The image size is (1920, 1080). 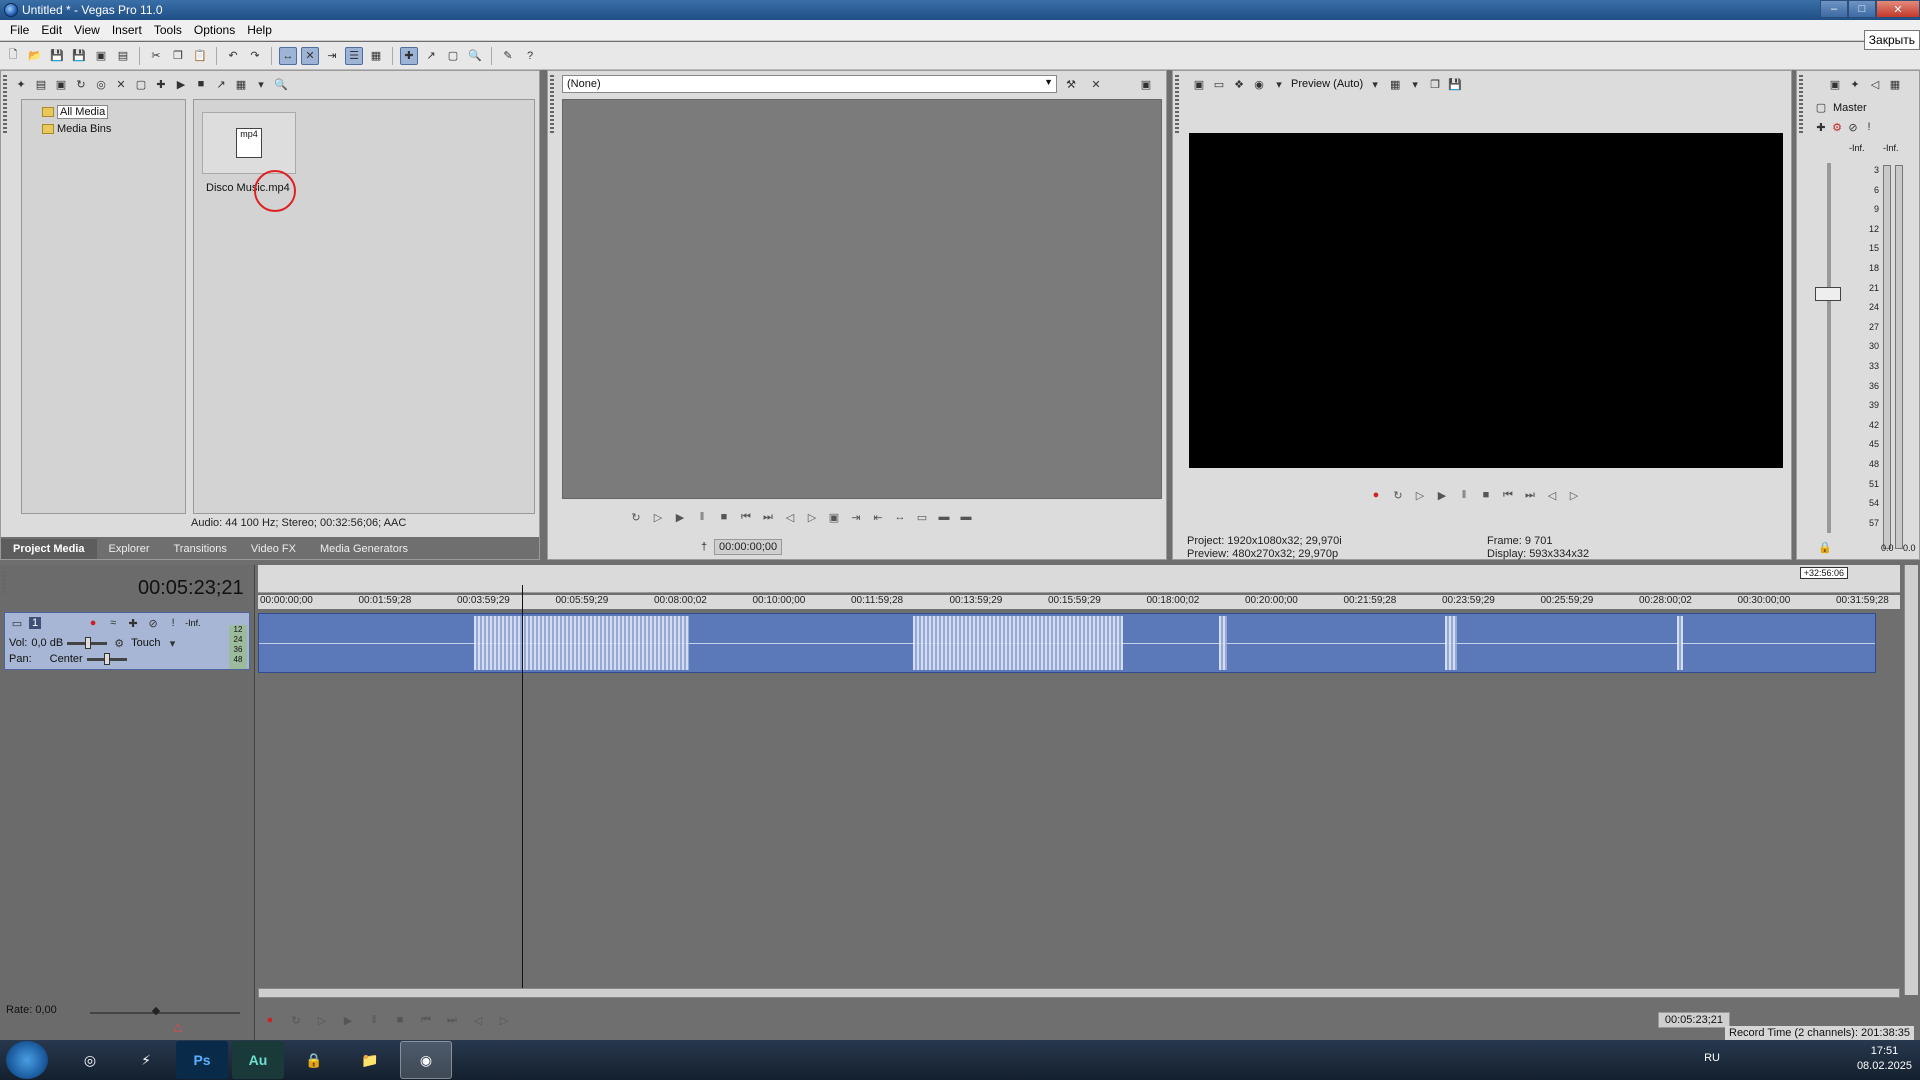 What do you see at coordinates (214, 30) in the screenshot?
I see `menu-options: Options` at bounding box center [214, 30].